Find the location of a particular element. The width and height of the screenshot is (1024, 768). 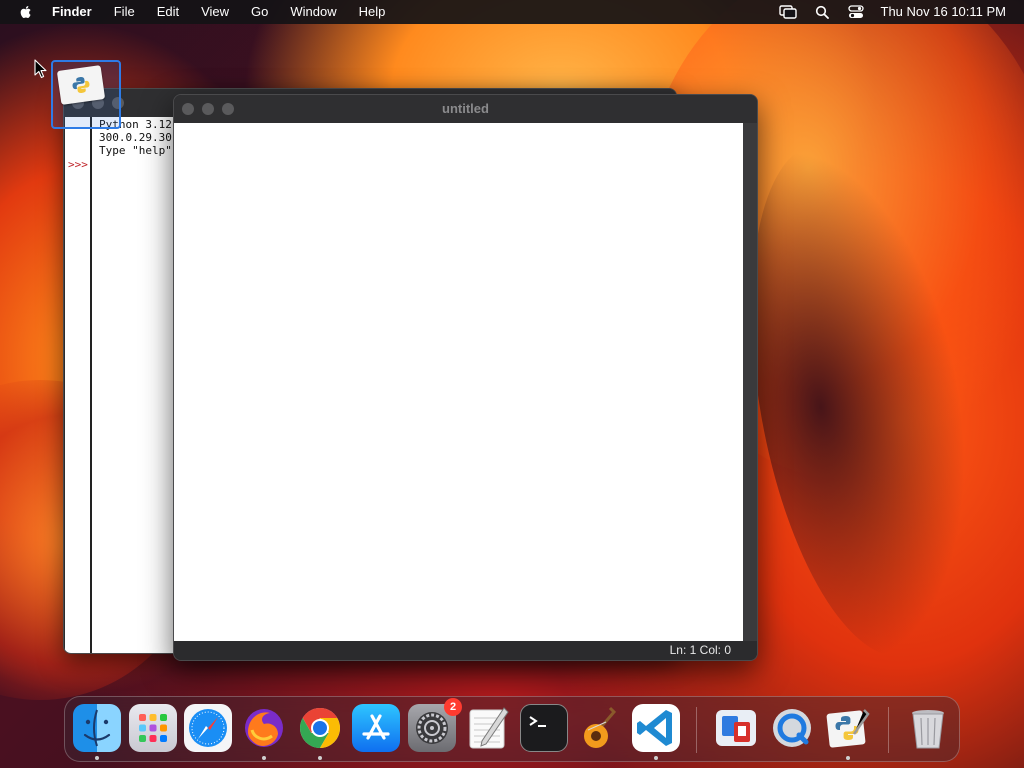

vscode-icon is located at coordinates (656, 728).